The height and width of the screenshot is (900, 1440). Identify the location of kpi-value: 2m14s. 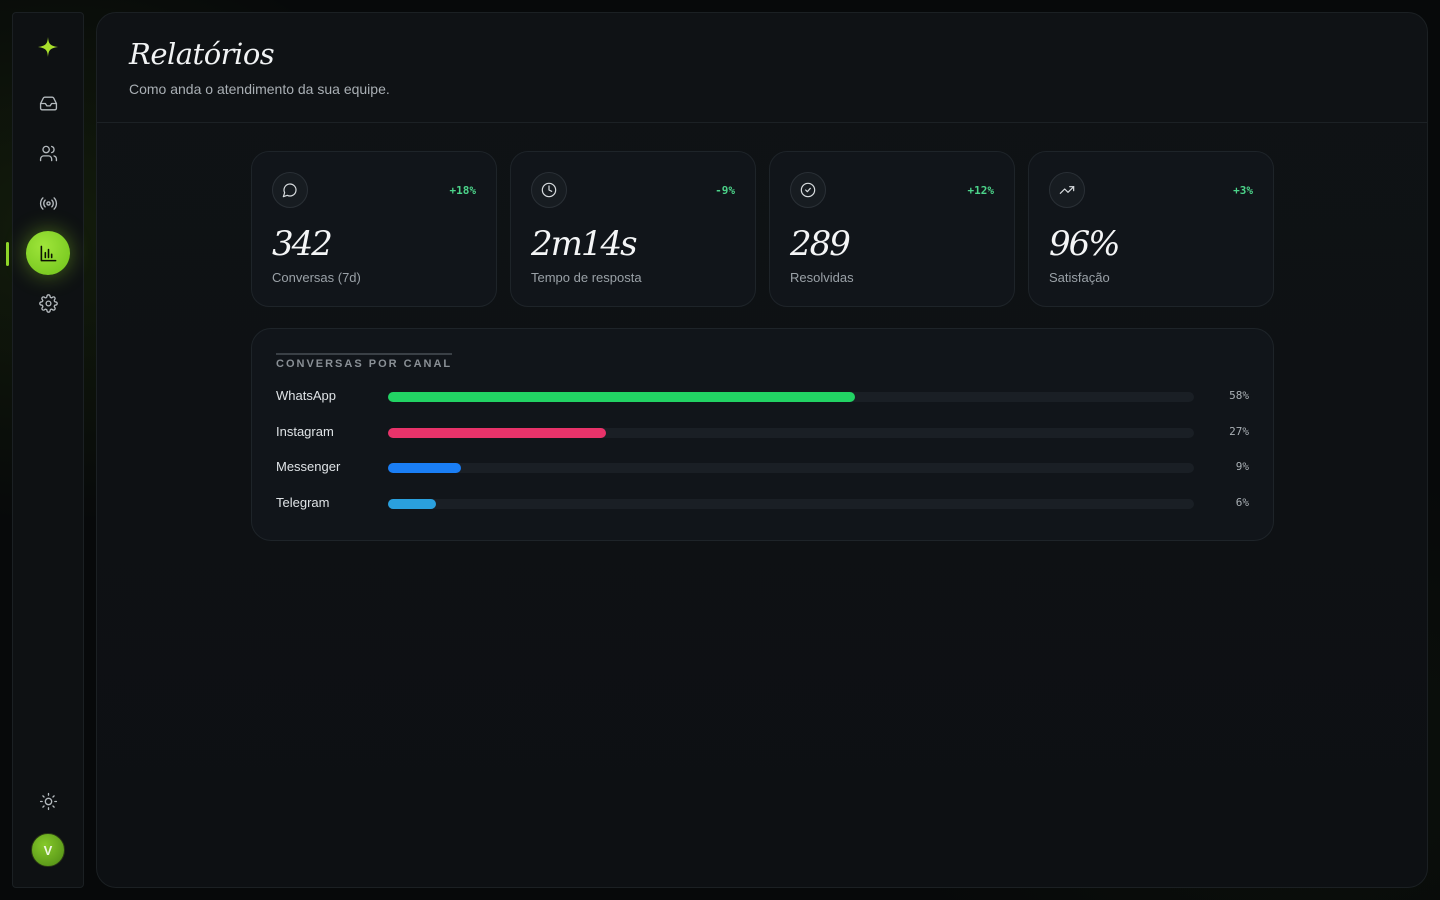
(584, 244).